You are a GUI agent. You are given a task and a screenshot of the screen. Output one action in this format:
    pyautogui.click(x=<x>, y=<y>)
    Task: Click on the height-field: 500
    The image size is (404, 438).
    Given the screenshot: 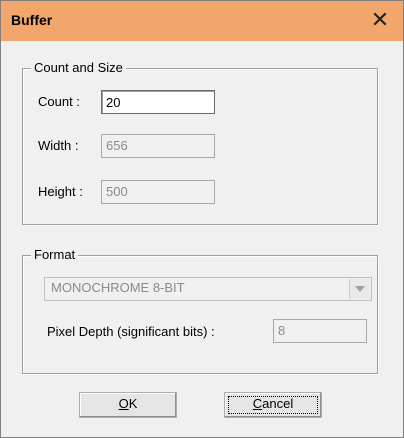 What is the action you would take?
    pyautogui.click(x=158, y=192)
    